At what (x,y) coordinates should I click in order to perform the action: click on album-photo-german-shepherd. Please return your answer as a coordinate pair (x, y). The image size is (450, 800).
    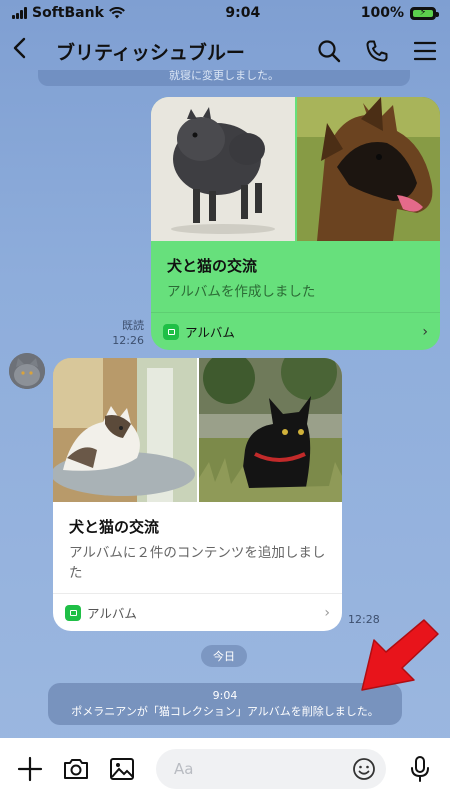
    Looking at the image, I should click on (367, 169).